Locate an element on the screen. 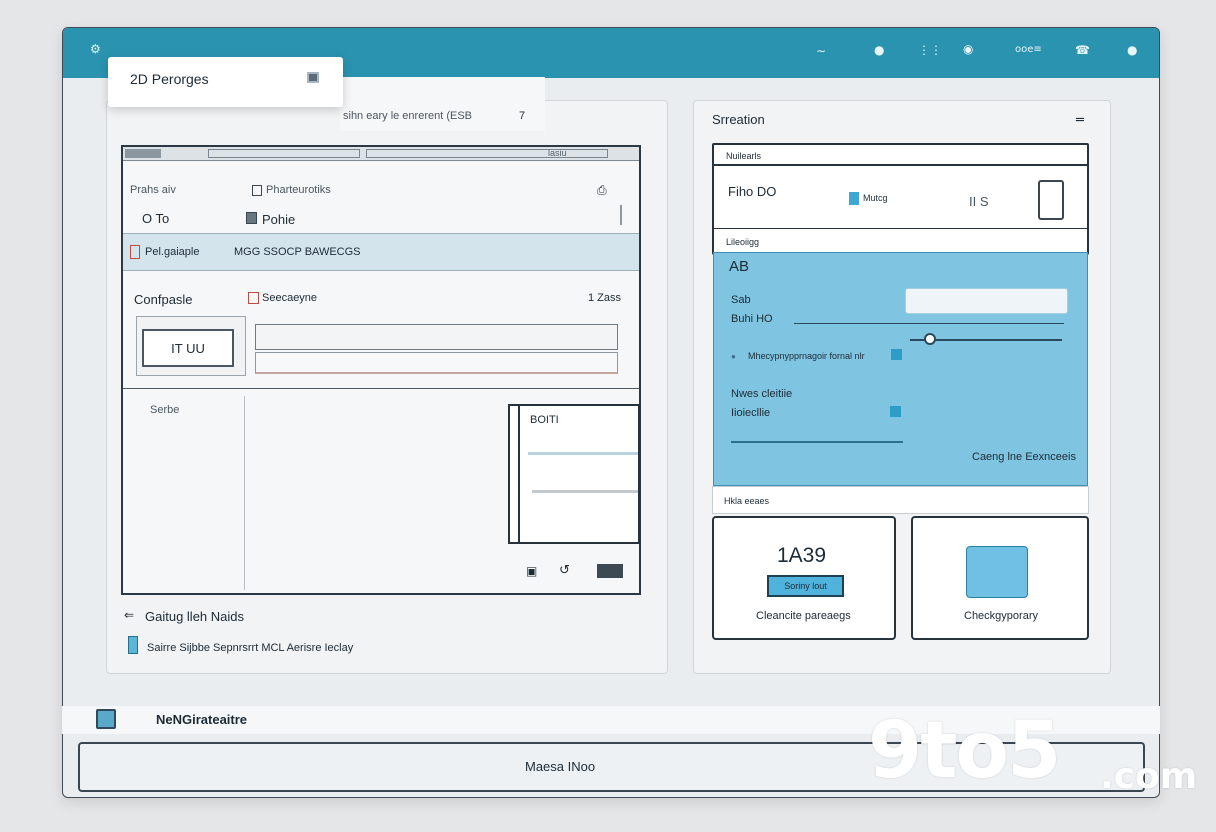 This screenshot has width=1216, height=832. tabs-right-label: lasiu is located at coordinates (557, 153).